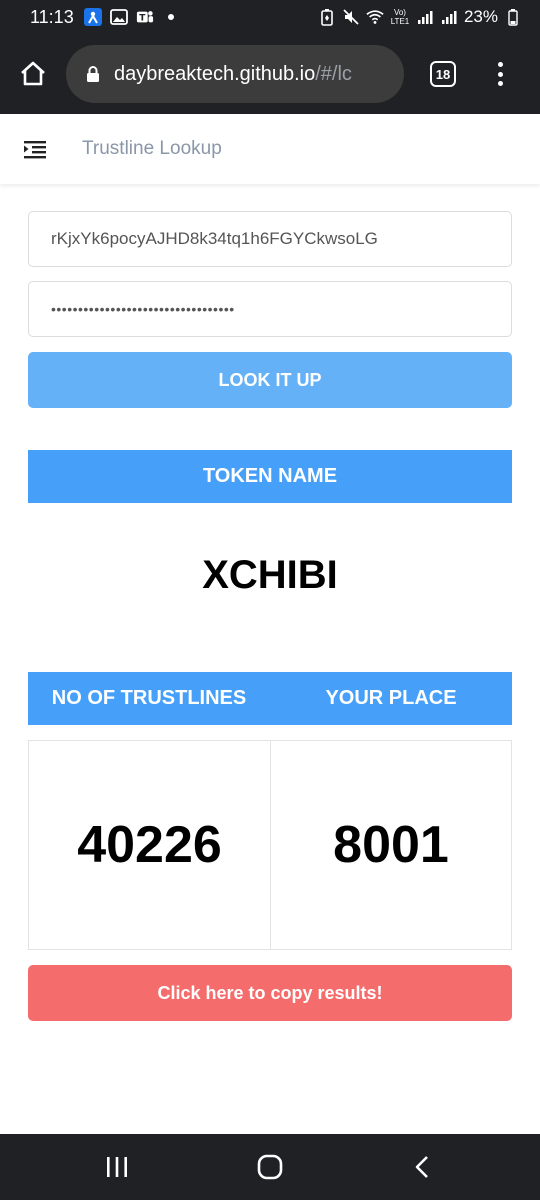  Describe the element at coordinates (480, 16) in the screenshot. I see `battery-percent: 23%` at that location.